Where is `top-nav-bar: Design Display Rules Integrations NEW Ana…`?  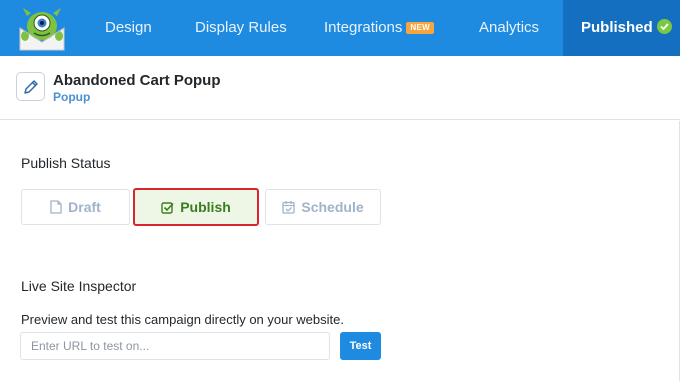 top-nav-bar: Design Display Rules Integrations NEW Ana… is located at coordinates (340, 28).